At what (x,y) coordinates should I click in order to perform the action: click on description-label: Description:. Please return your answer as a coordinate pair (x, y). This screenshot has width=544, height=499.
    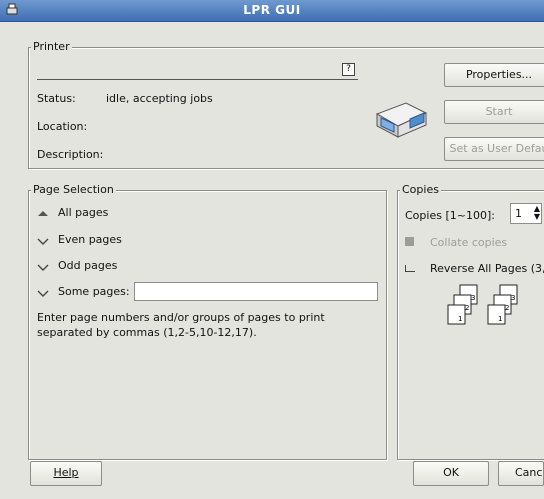
    Looking at the image, I should click on (70, 154).